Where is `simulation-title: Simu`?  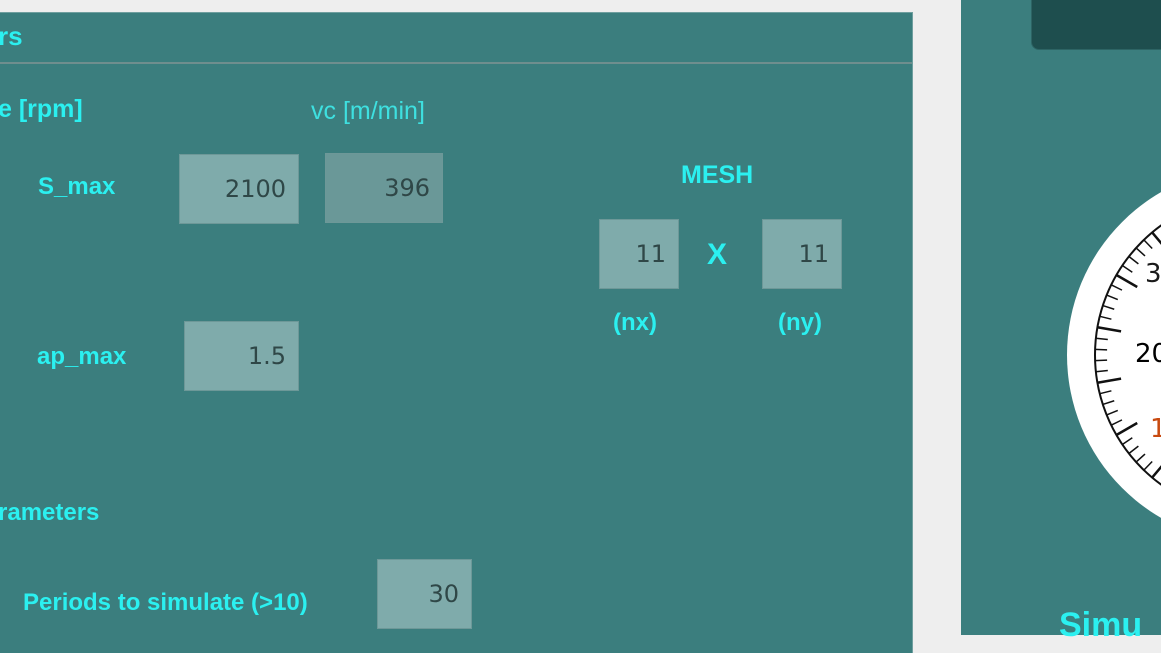 simulation-title: Simu is located at coordinates (1100, 625).